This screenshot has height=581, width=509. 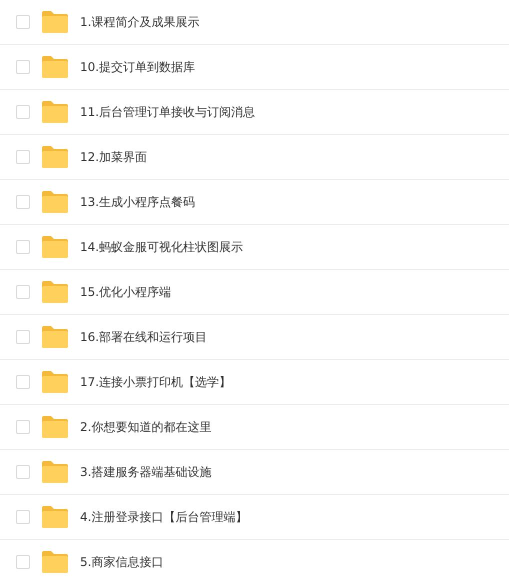 What do you see at coordinates (126, 292) in the screenshot?
I see `folder-name: 15.优化小程序端` at bounding box center [126, 292].